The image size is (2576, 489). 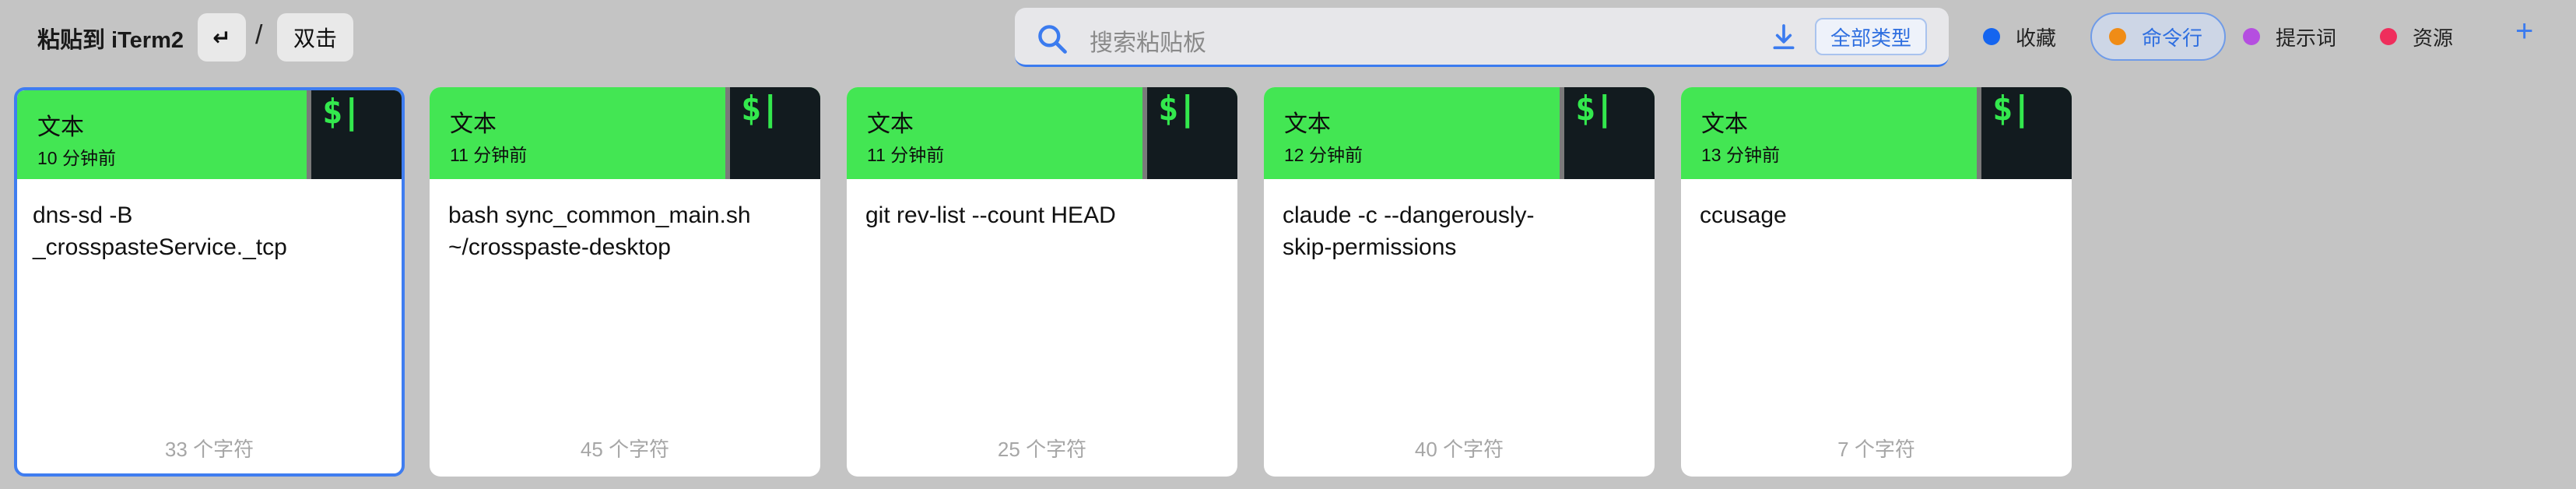 I want to click on tag-label: 资源, so click(x=2434, y=38).